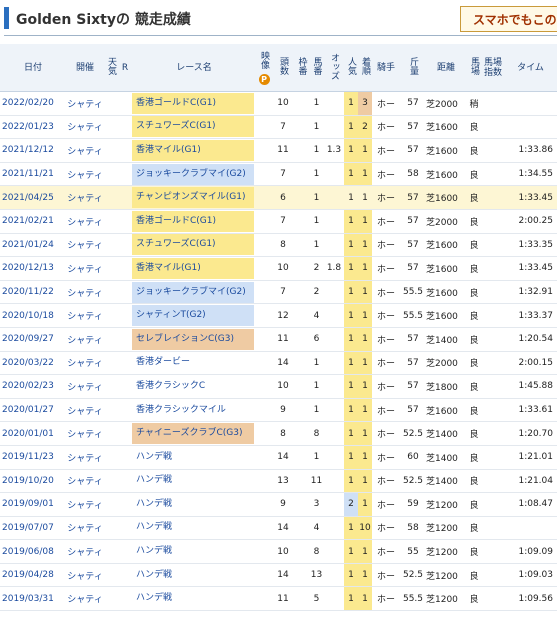 This screenshot has height=623, width=557. What do you see at coordinates (194, 386) in the screenshot?
I see `race-name-link: 香港クラシックC` at bounding box center [194, 386].